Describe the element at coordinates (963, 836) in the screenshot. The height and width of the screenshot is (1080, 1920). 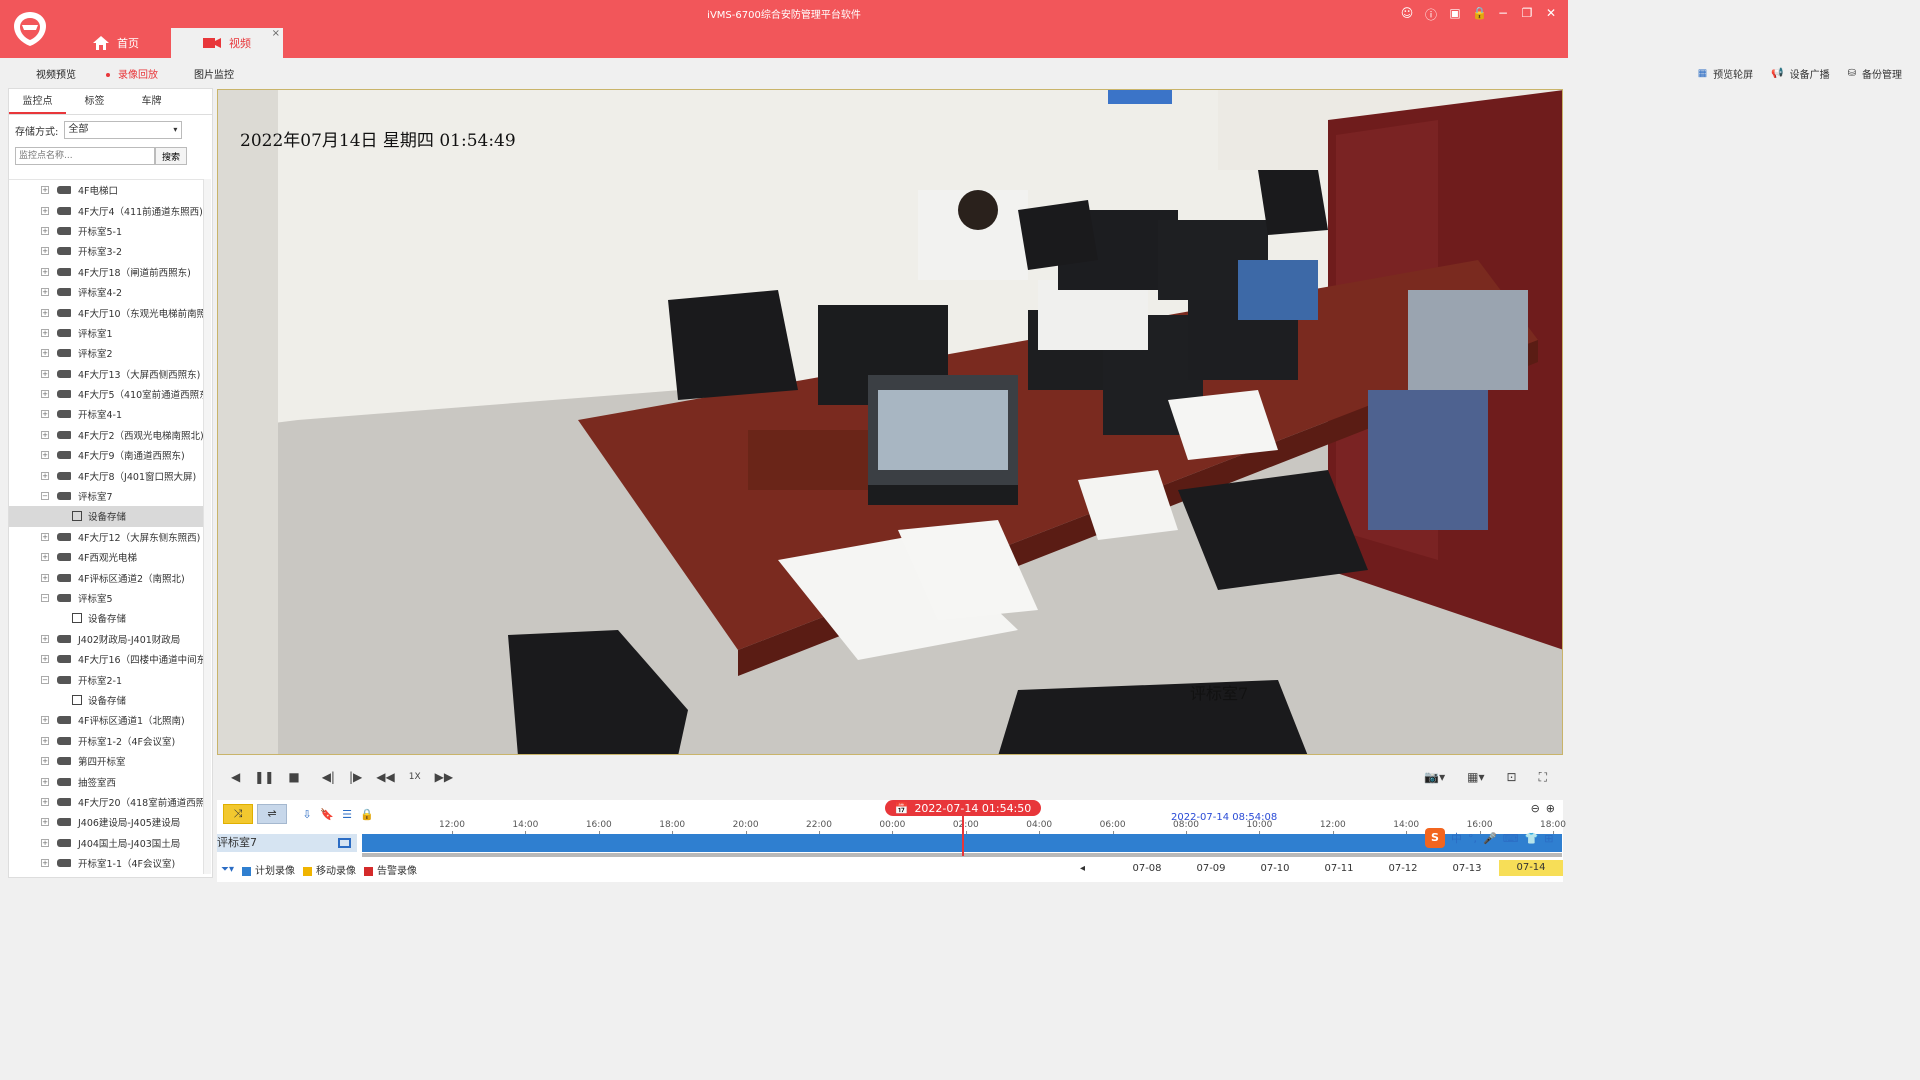
I see `timeline-cursor` at that location.